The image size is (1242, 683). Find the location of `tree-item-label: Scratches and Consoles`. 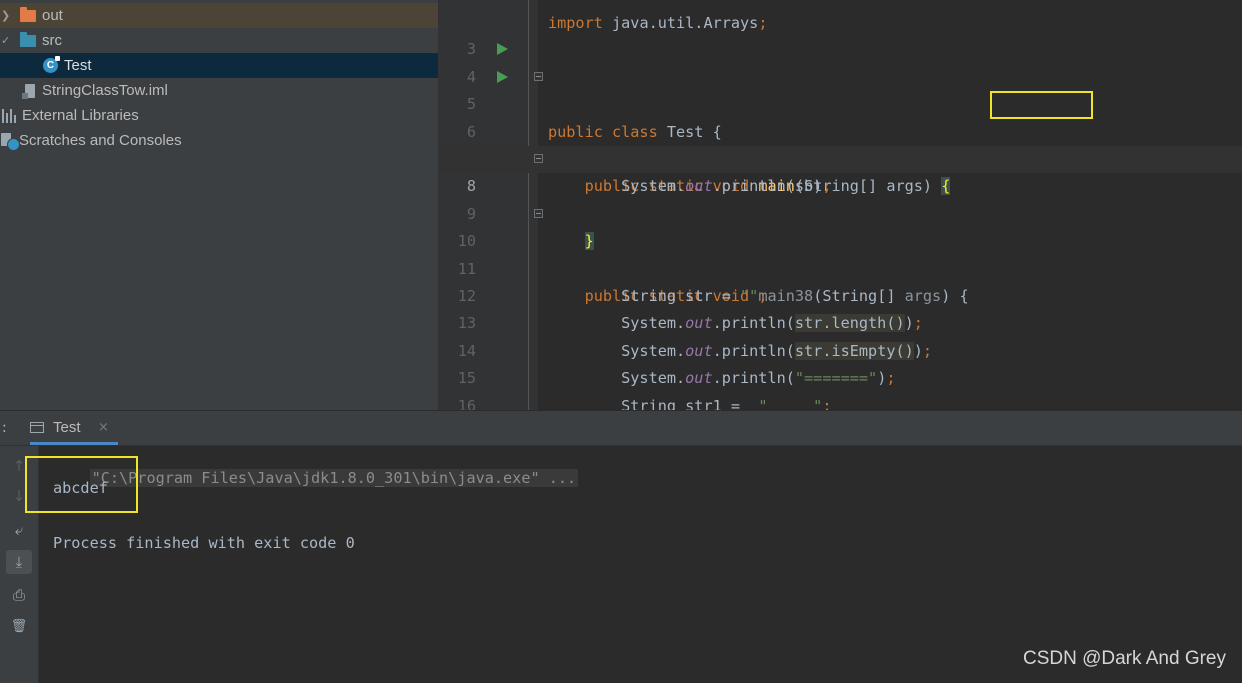

tree-item-label: Scratches and Consoles is located at coordinates (100, 140).